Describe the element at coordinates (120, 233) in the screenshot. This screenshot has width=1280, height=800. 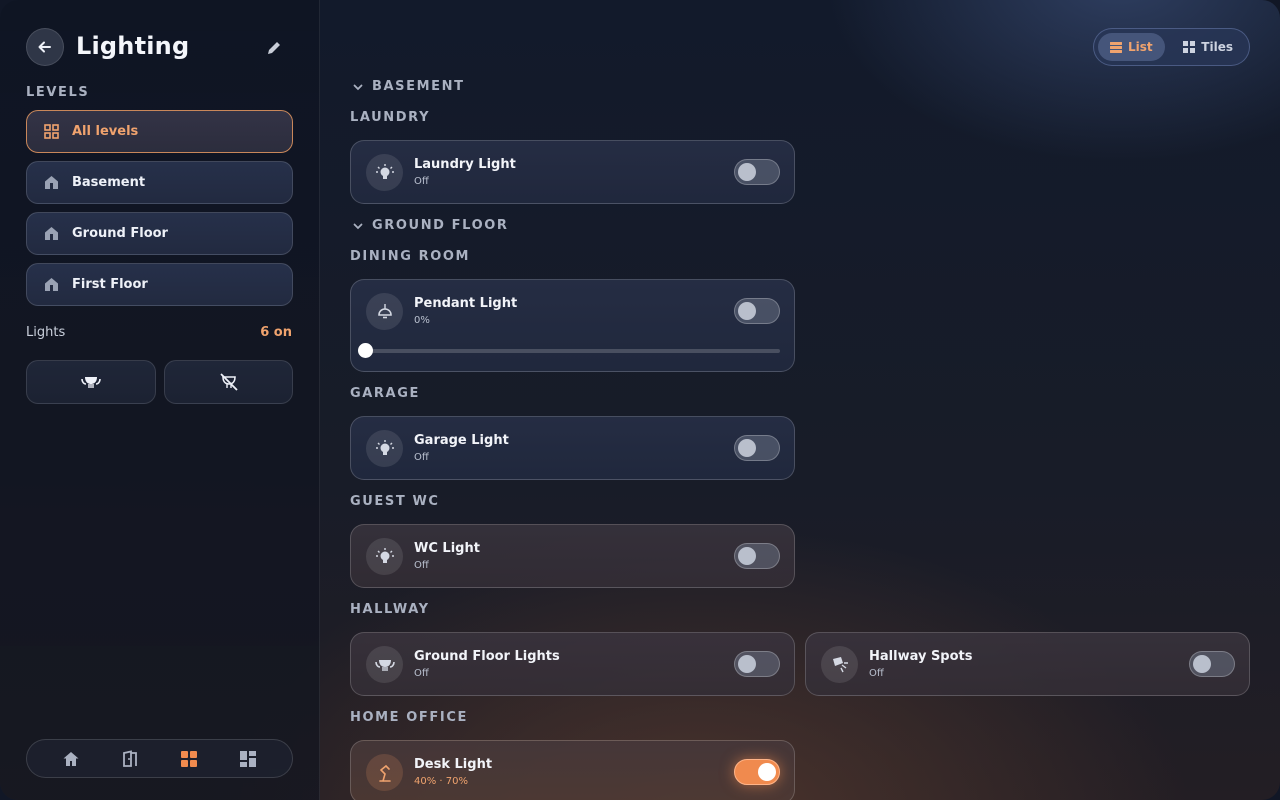
I see `level-label: Ground Floor` at that location.